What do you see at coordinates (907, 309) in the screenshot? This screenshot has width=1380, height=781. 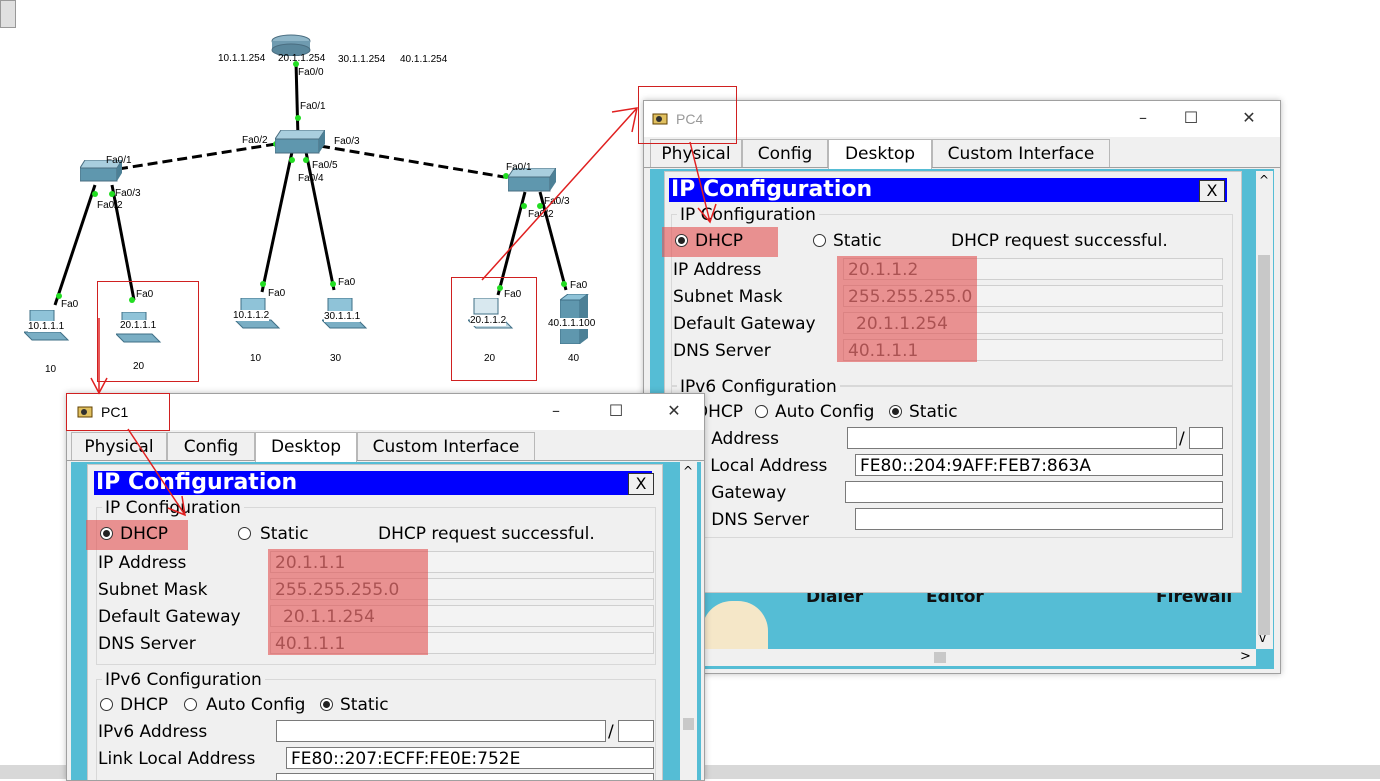 I see `pc4-fields-highlight` at bounding box center [907, 309].